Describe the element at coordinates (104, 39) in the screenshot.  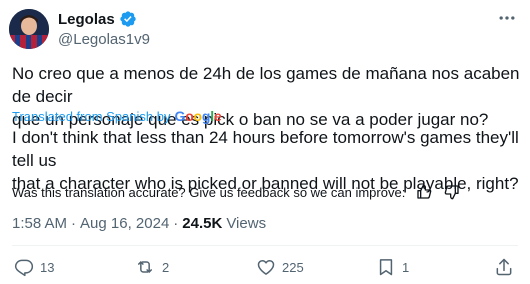
I see `author-handle: @Legolas1v9` at that location.